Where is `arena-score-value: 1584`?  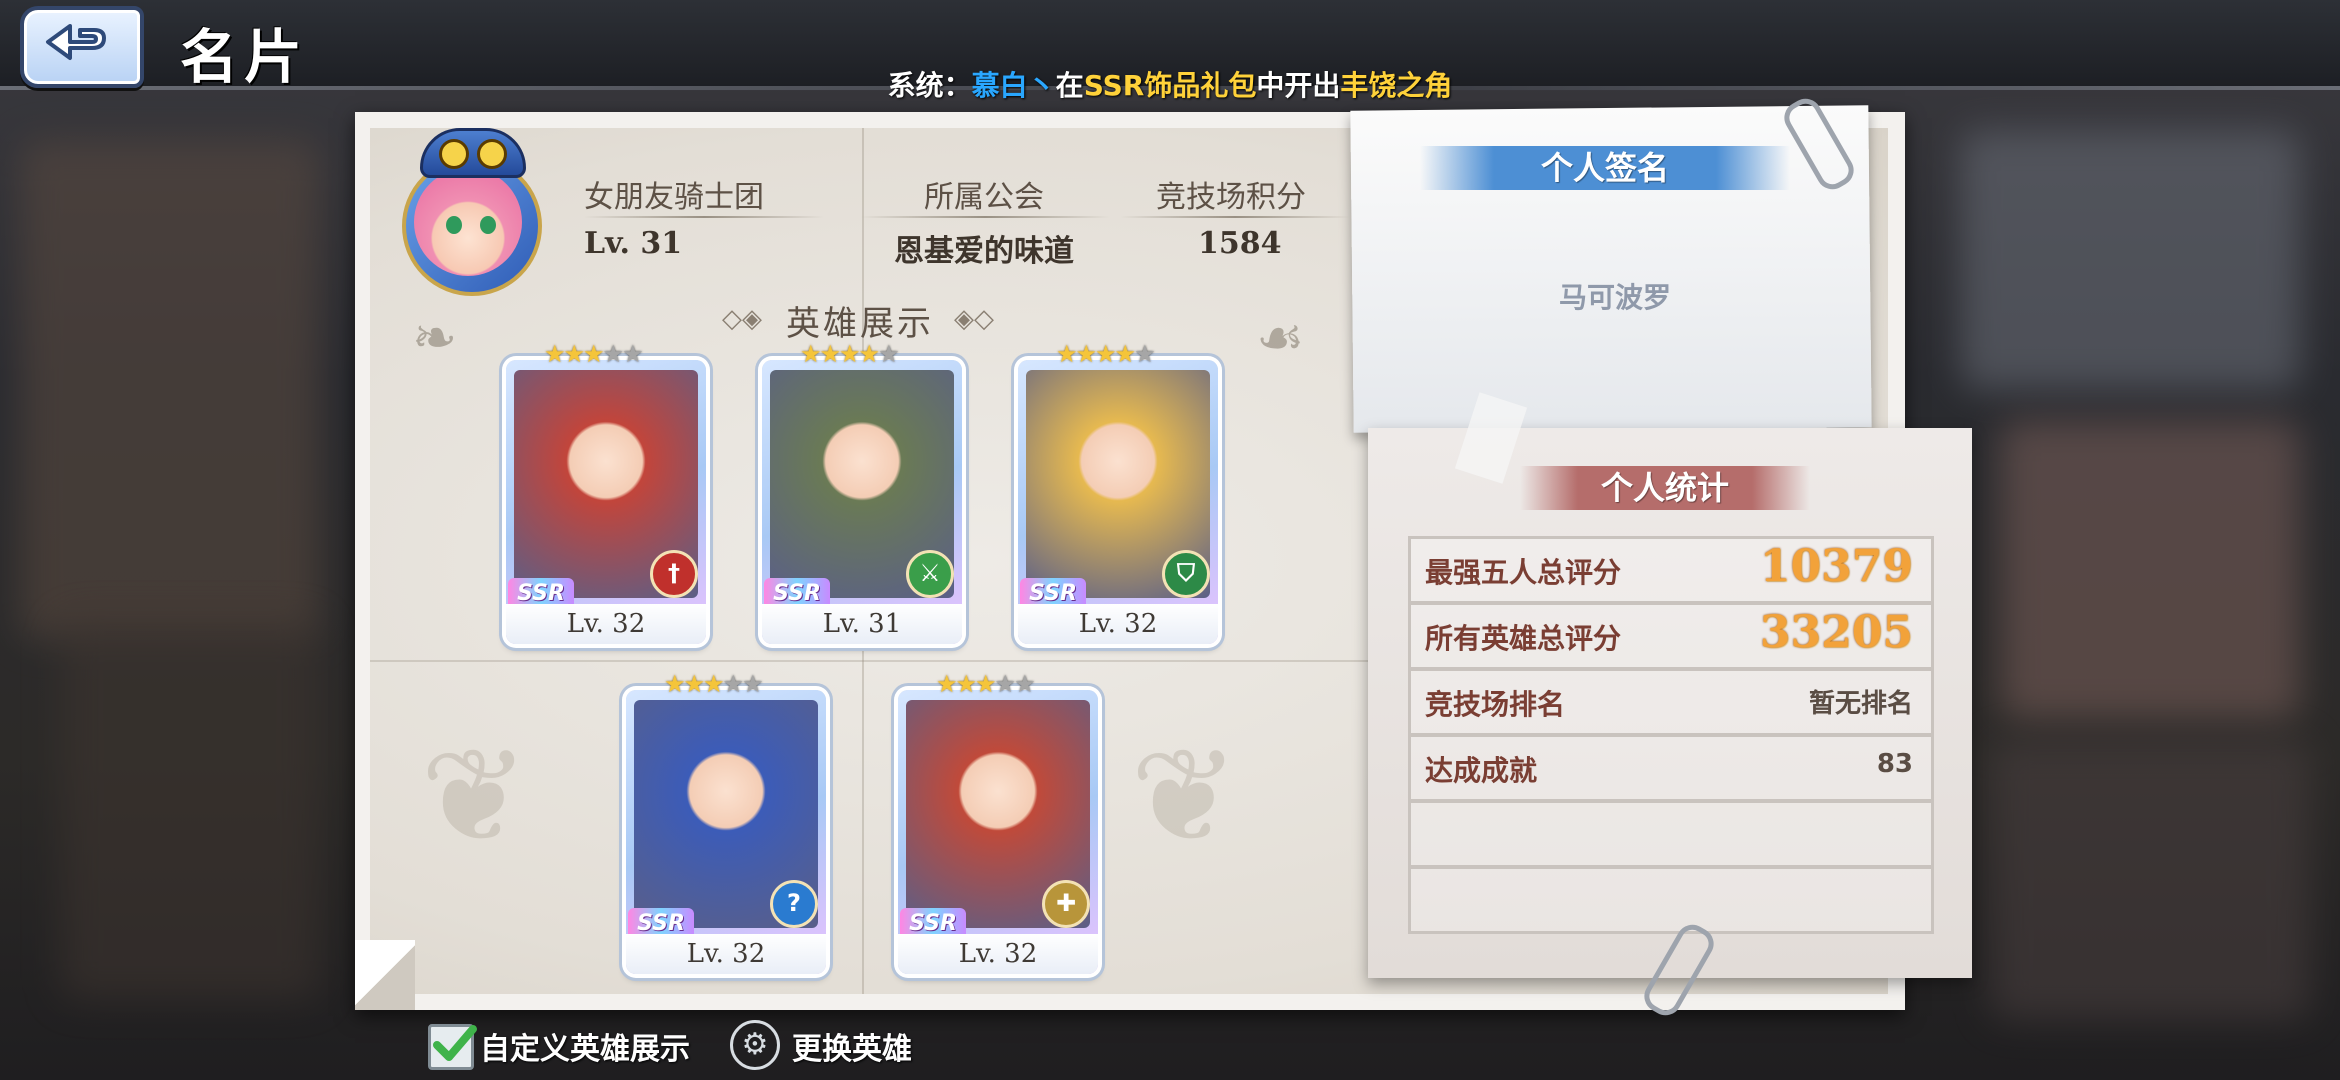 arena-score-value: 1584 is located at coordinates (1240, 243).